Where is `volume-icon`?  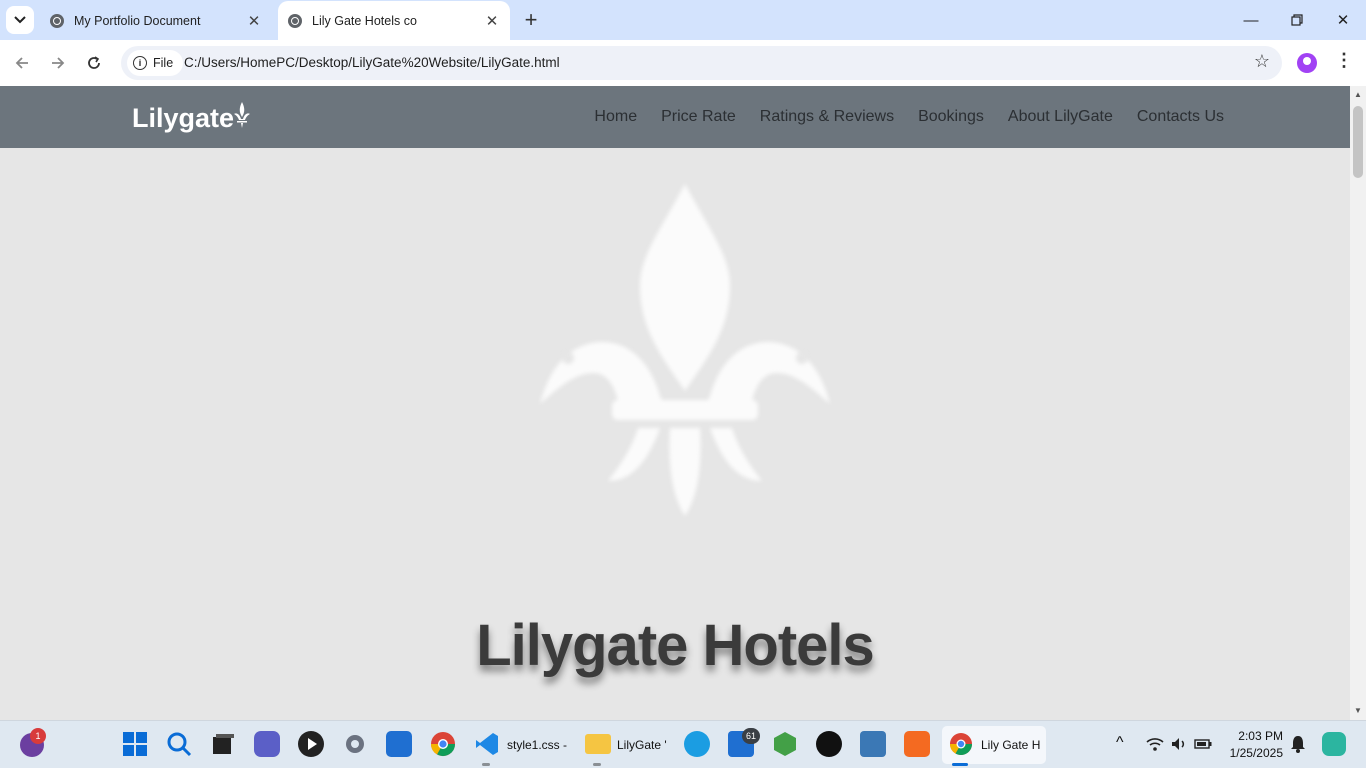
volume-icon is located at coordinates (1179, 744).